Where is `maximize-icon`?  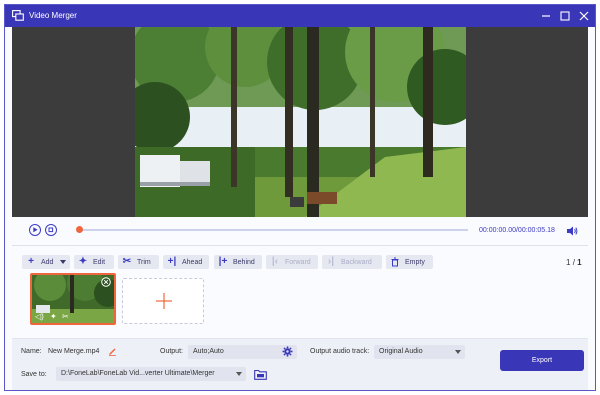 maximize-icon is located at coordinates (565, 16).